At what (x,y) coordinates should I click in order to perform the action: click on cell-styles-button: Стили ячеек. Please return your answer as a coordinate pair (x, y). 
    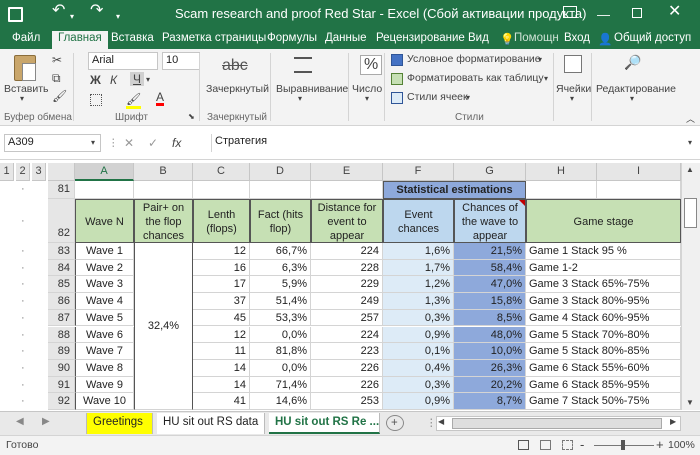
    Looking at the image, I should click on (437, 97).